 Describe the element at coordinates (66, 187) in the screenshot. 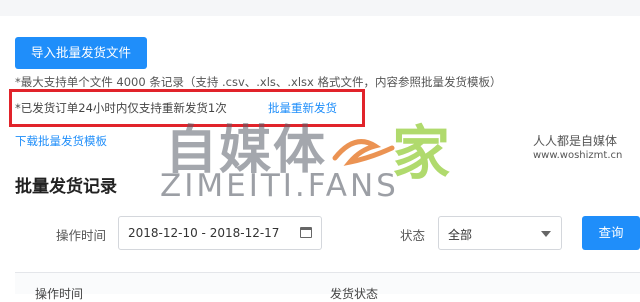

I see `records-title: 批量发货记录` at that location.